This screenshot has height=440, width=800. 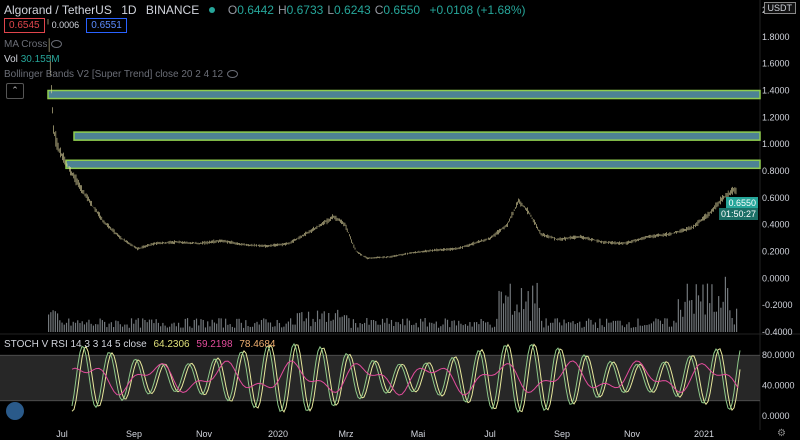 What do you see at coordinates (24, 25) in the screenshot?
I see `sell-price: 0.6545` at bounding box center [24, 25].